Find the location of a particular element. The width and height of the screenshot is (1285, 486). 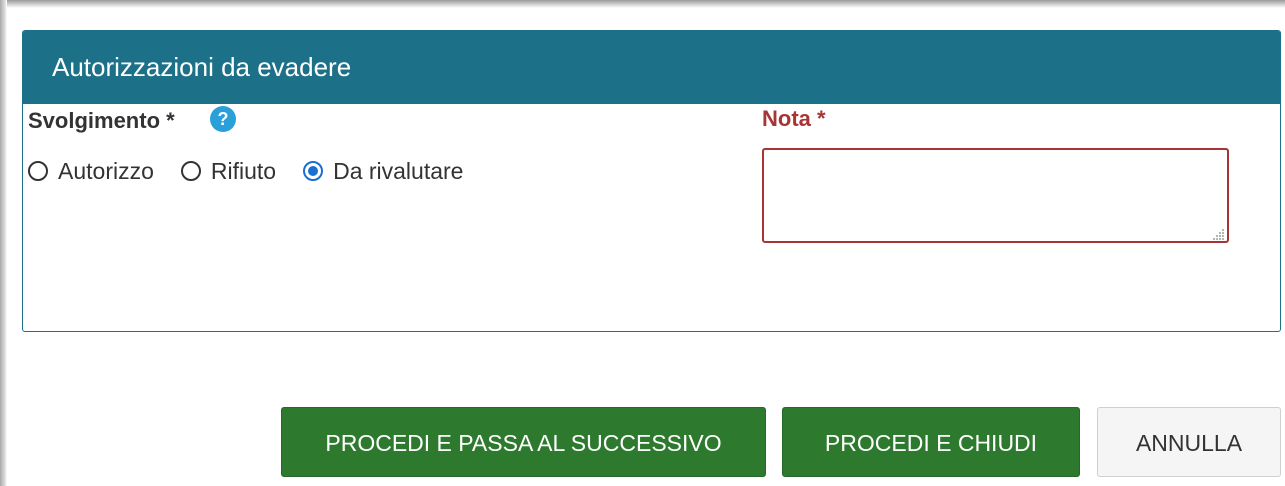

help-icon: ? is located at coordinates (223, 119).